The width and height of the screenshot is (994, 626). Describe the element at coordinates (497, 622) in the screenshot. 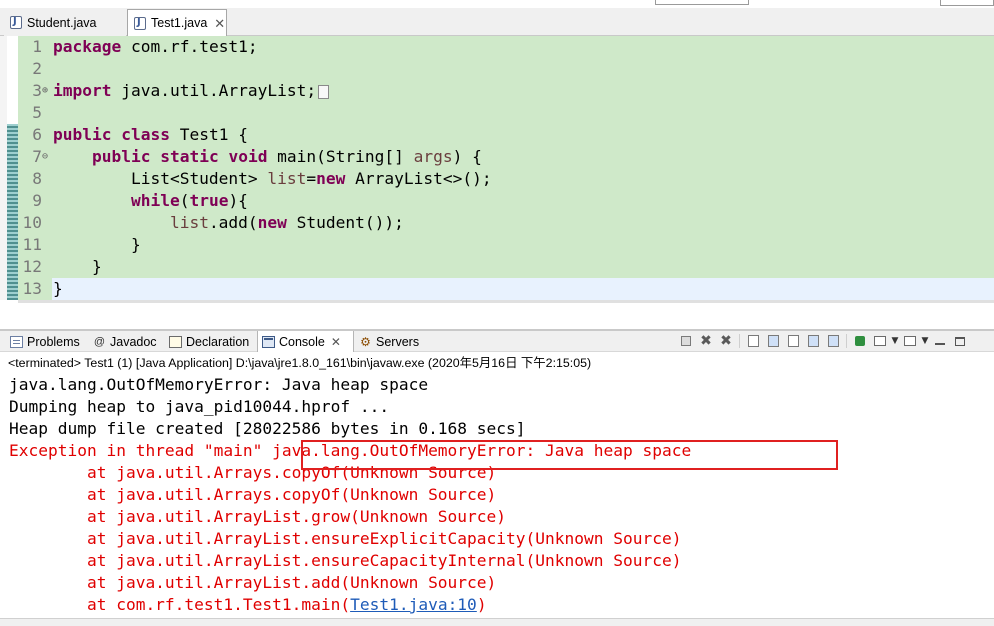

I see `console-horizontal-scrollbar` at that location.